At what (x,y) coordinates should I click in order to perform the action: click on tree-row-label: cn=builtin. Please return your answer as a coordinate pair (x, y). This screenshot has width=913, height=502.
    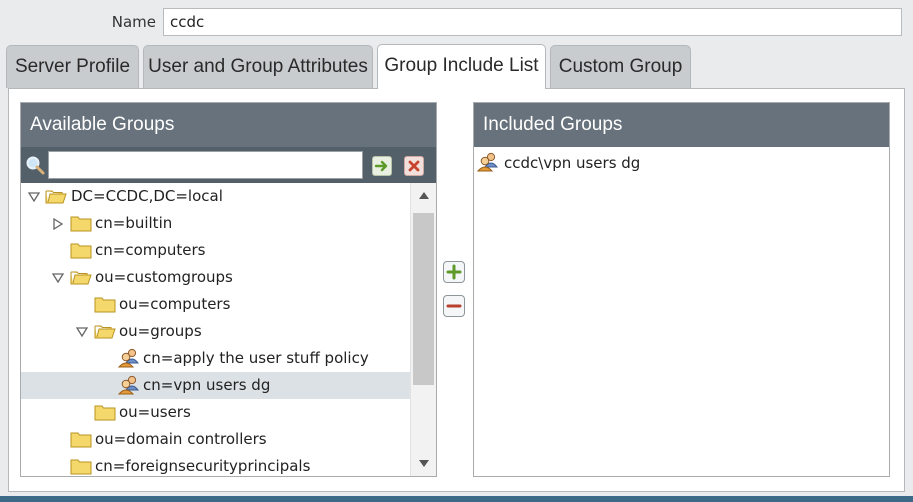
    Looking at the image, I should click on (134, 223).